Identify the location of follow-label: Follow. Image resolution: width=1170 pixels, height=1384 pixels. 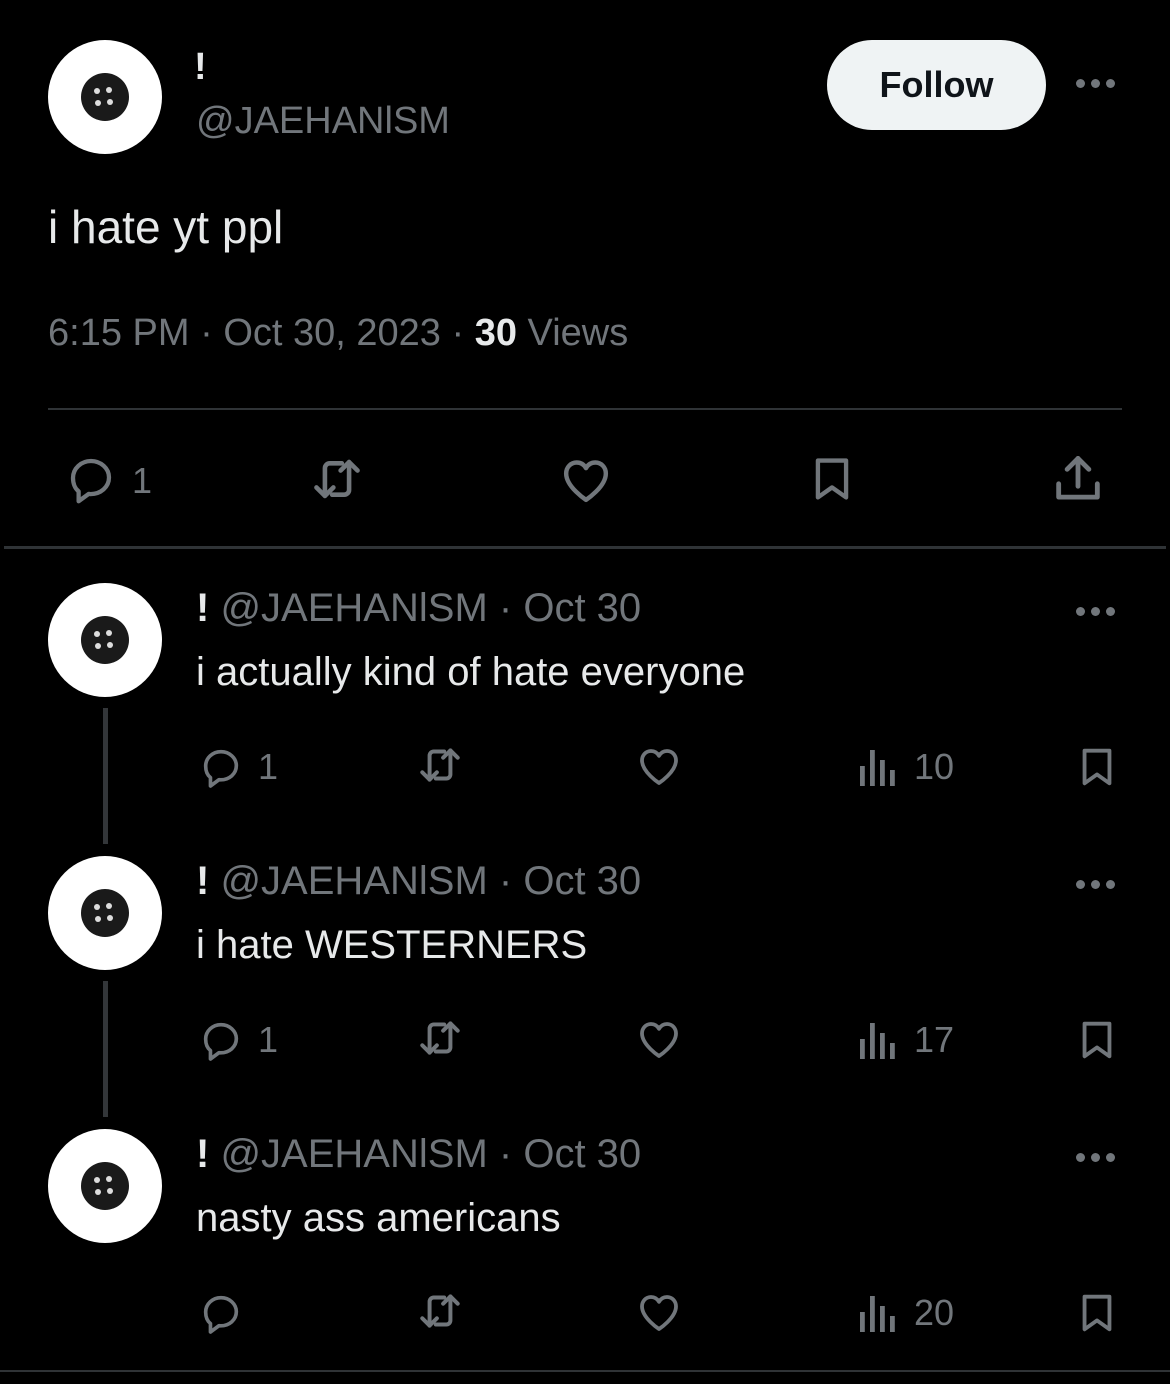
(936, 84).